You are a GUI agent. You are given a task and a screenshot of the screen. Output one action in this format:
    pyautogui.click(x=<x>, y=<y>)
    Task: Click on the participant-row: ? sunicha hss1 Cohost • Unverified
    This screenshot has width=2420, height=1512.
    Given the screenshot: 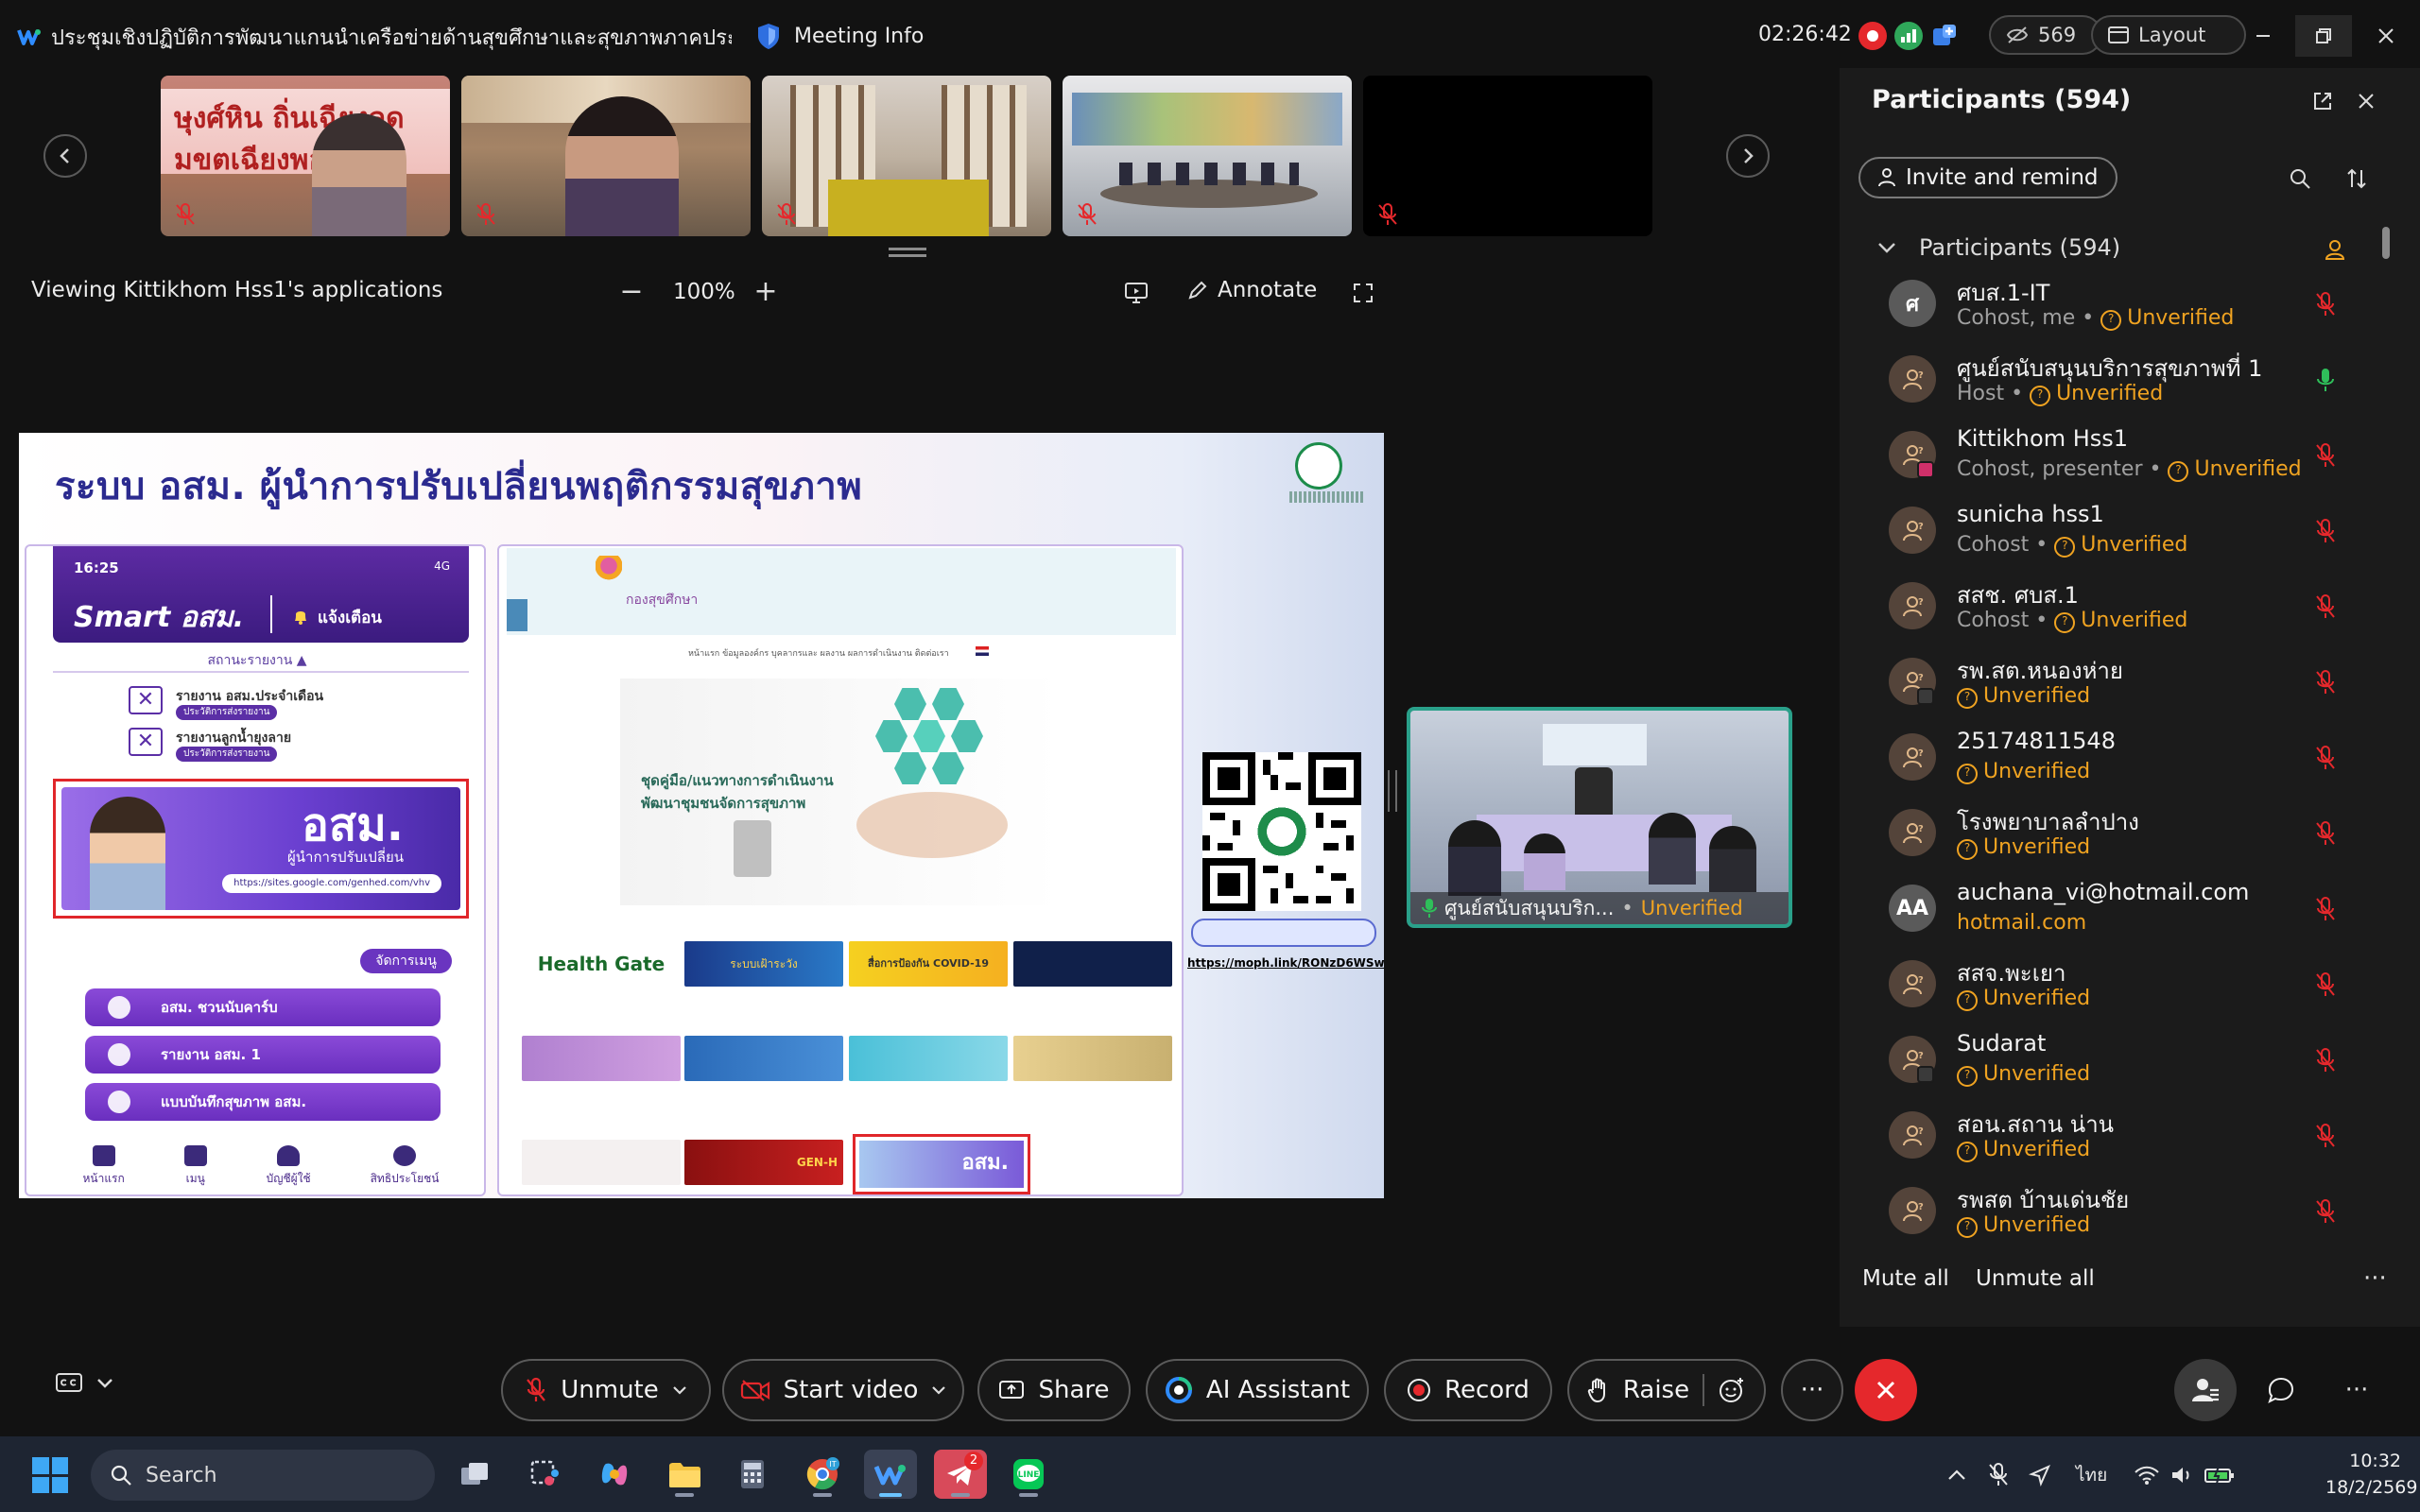 What is the action you would take?
    pyautogui.click(x=2130, y=531)
    